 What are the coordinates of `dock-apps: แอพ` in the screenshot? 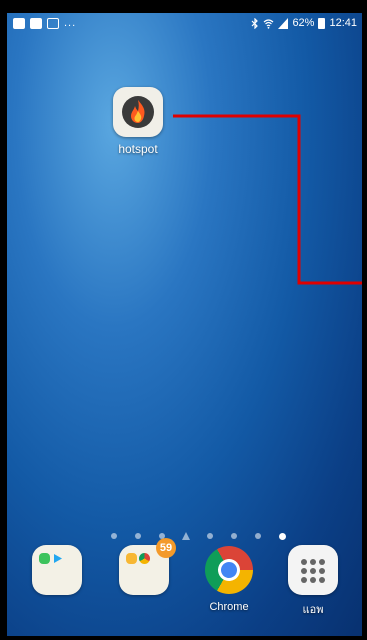 It's located at (313, 581).